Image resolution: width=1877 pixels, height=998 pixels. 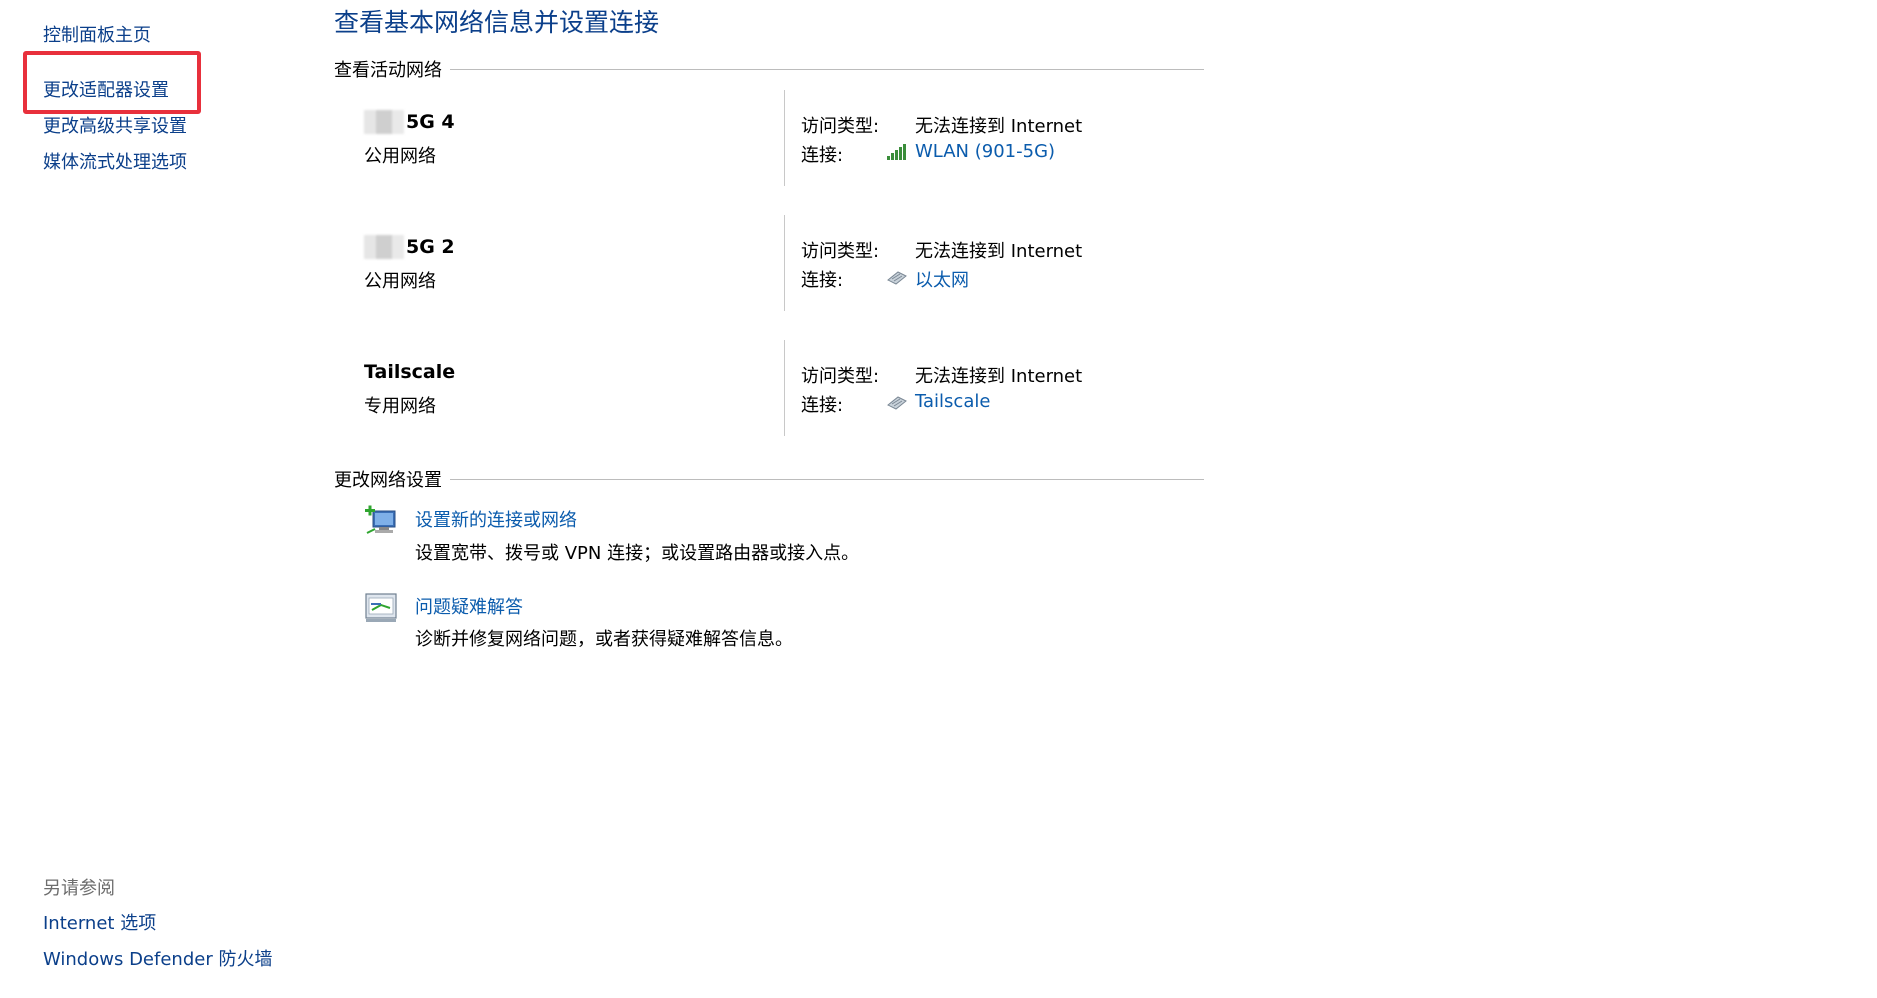 What do you see at coordinates (388, 70) in the screenshot?
I see `active-networks-header: 查看活动网络` at bounding box center [388, 70].